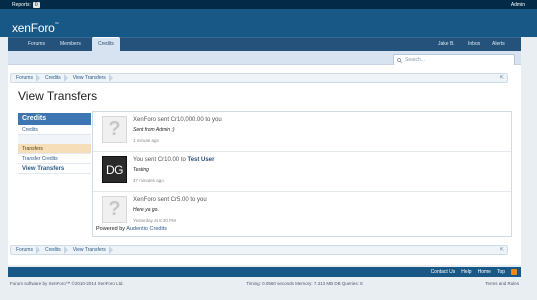 Image resolution: width=537 pixels, height=300 pixels. I want to click on recipient-link: Test User, so click(201, 160).